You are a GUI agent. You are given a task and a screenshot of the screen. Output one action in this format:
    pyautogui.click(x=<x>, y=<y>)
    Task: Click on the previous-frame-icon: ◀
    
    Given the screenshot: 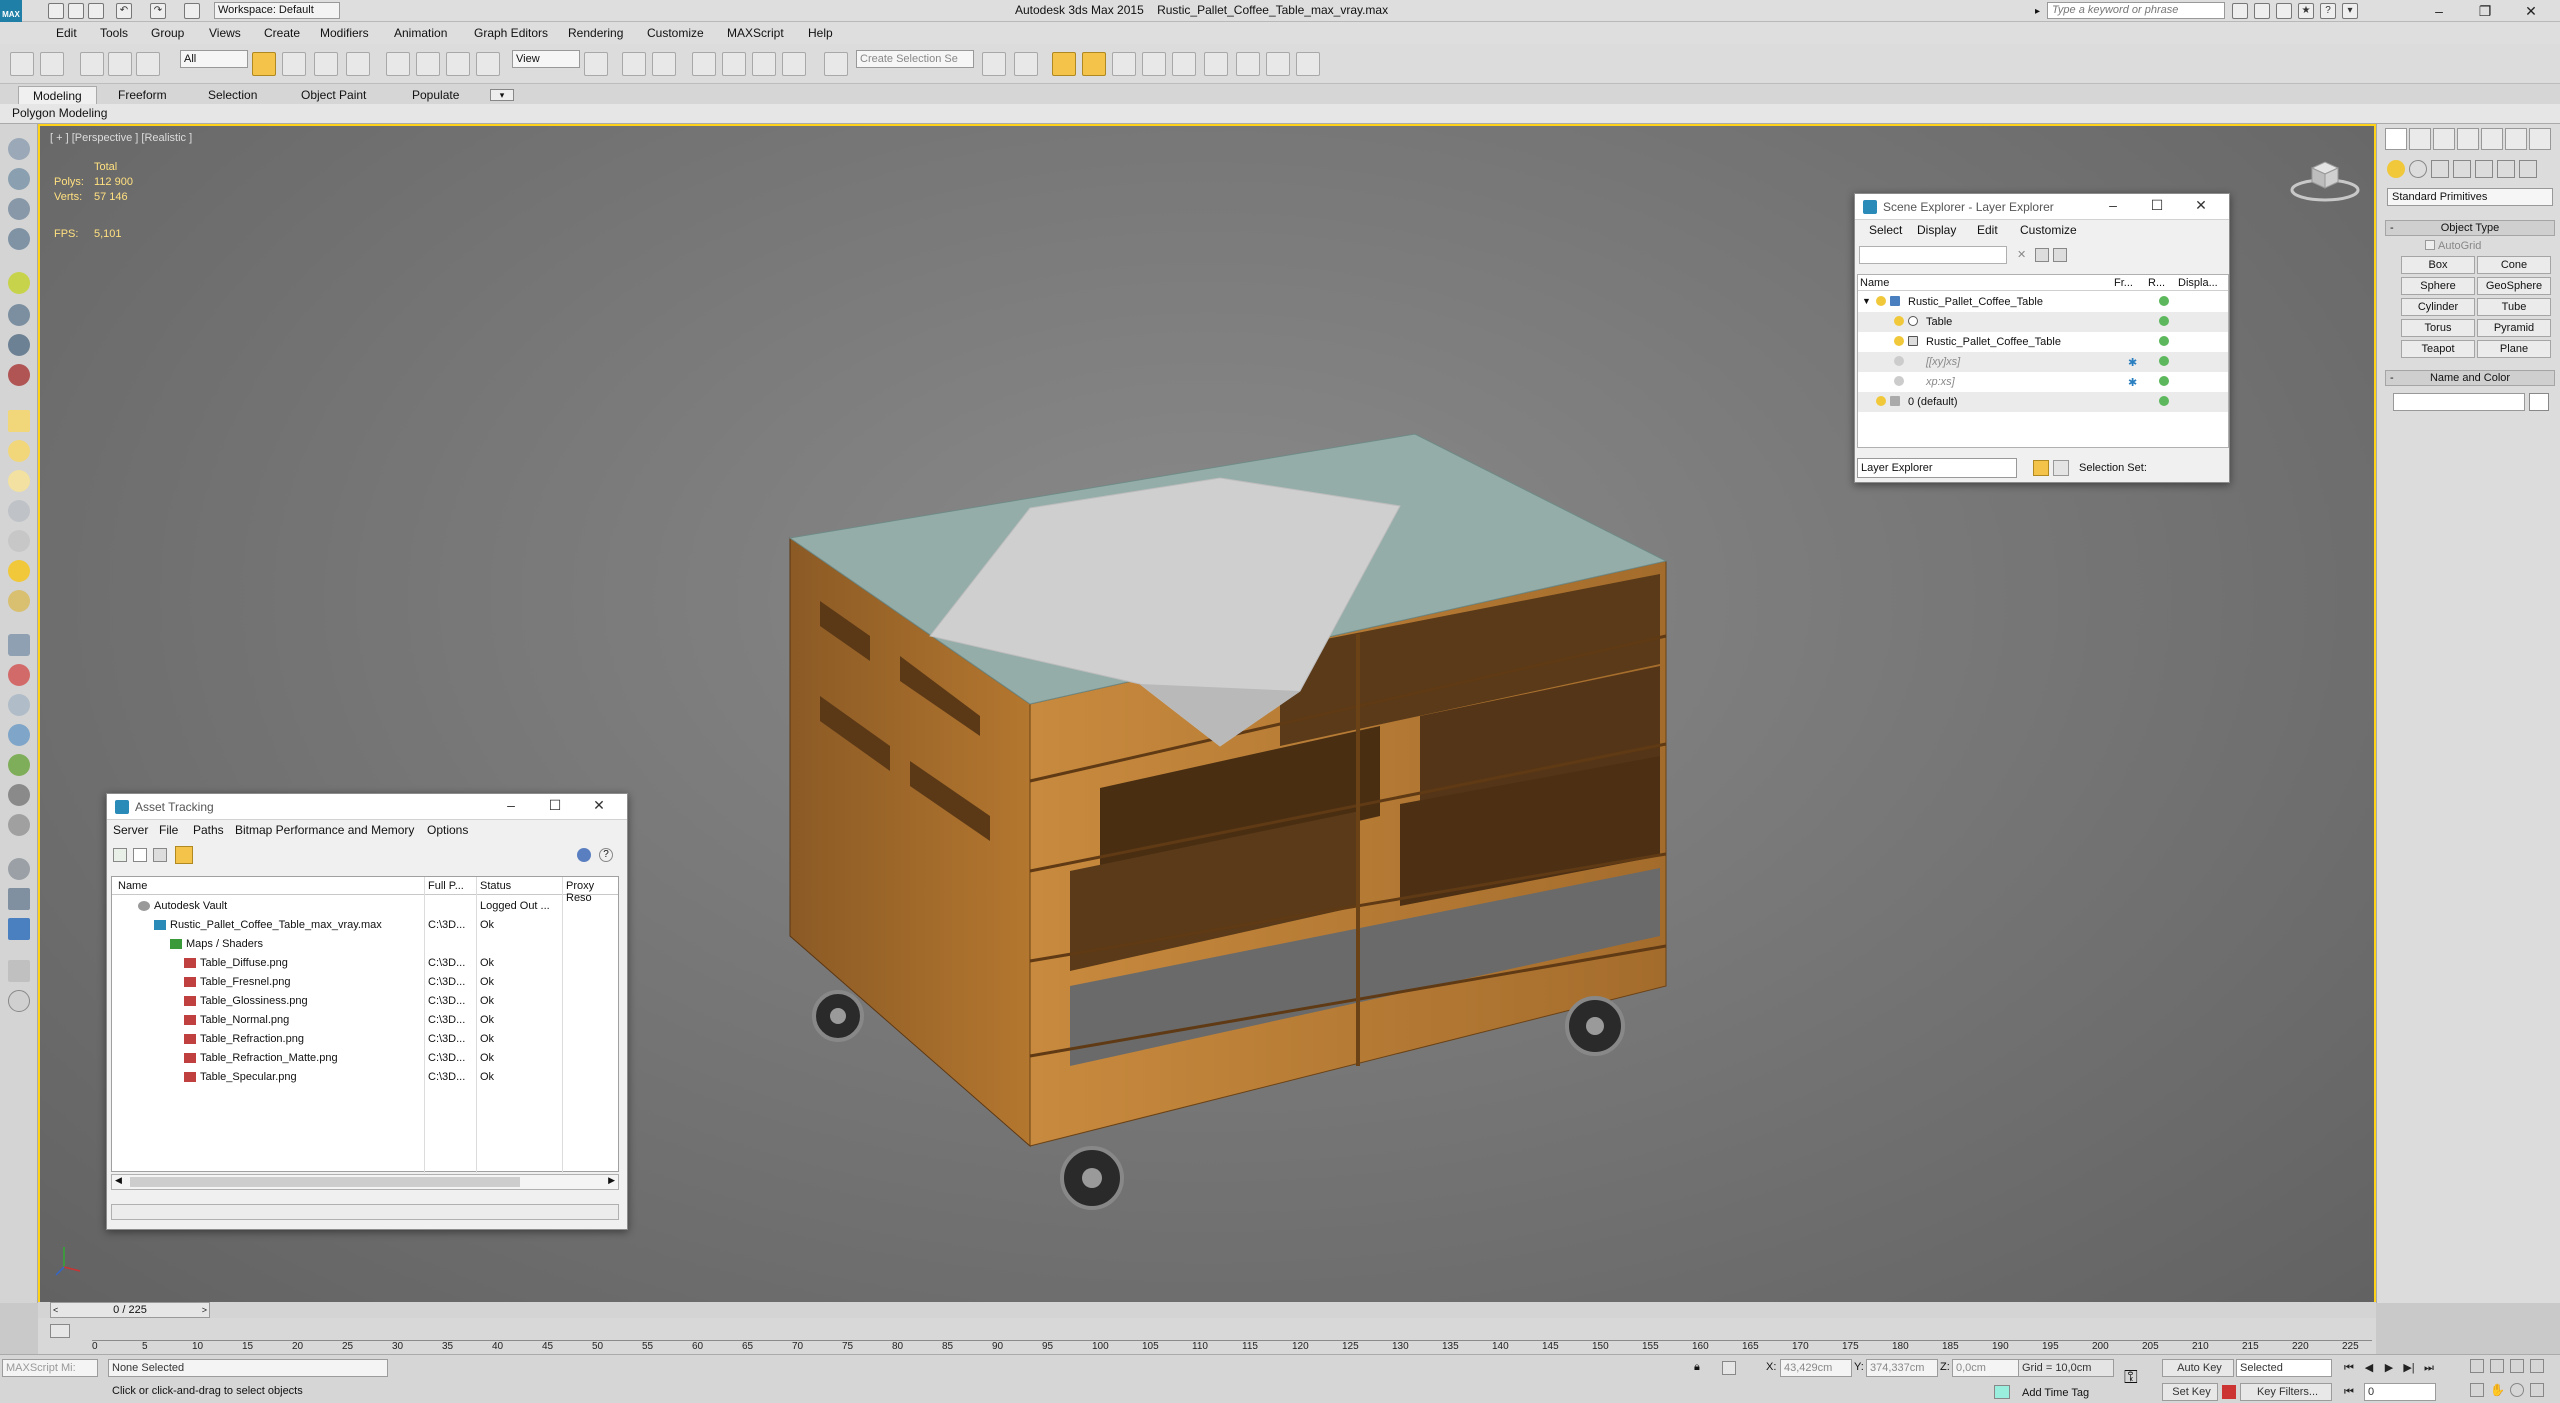 What is the action you would take?
    pyautogui.click(x=2369, y=1368)
    